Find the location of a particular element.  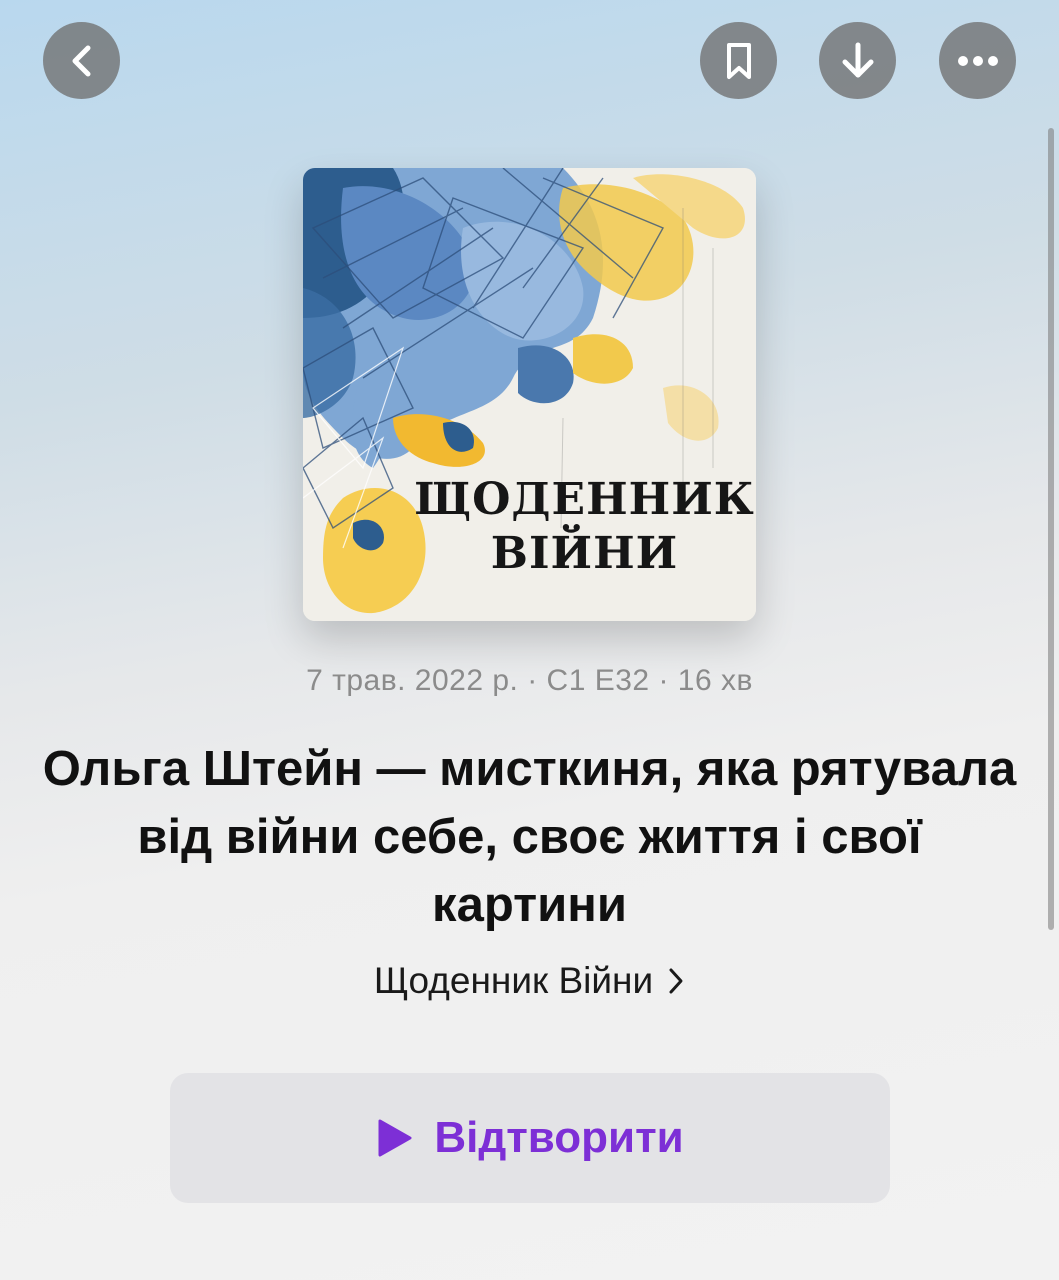

bookmark-icon is located at coordinates (738, 60).